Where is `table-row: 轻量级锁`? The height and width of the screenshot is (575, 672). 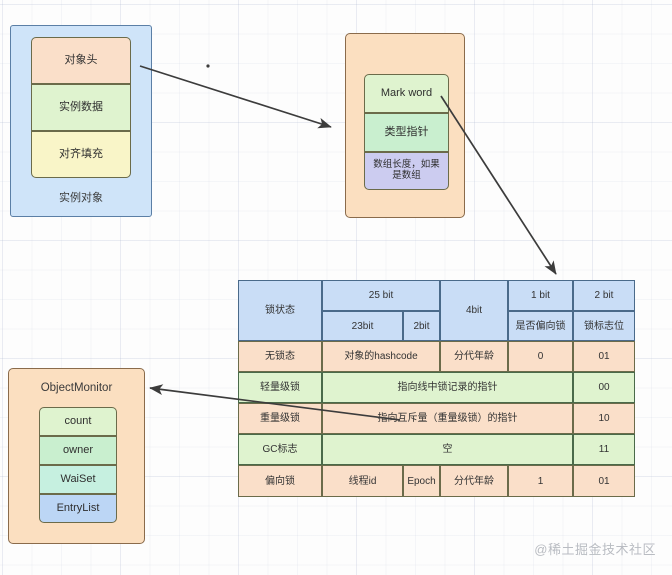 table-row: 轻量级锁 is located at coordinates (280, 387).